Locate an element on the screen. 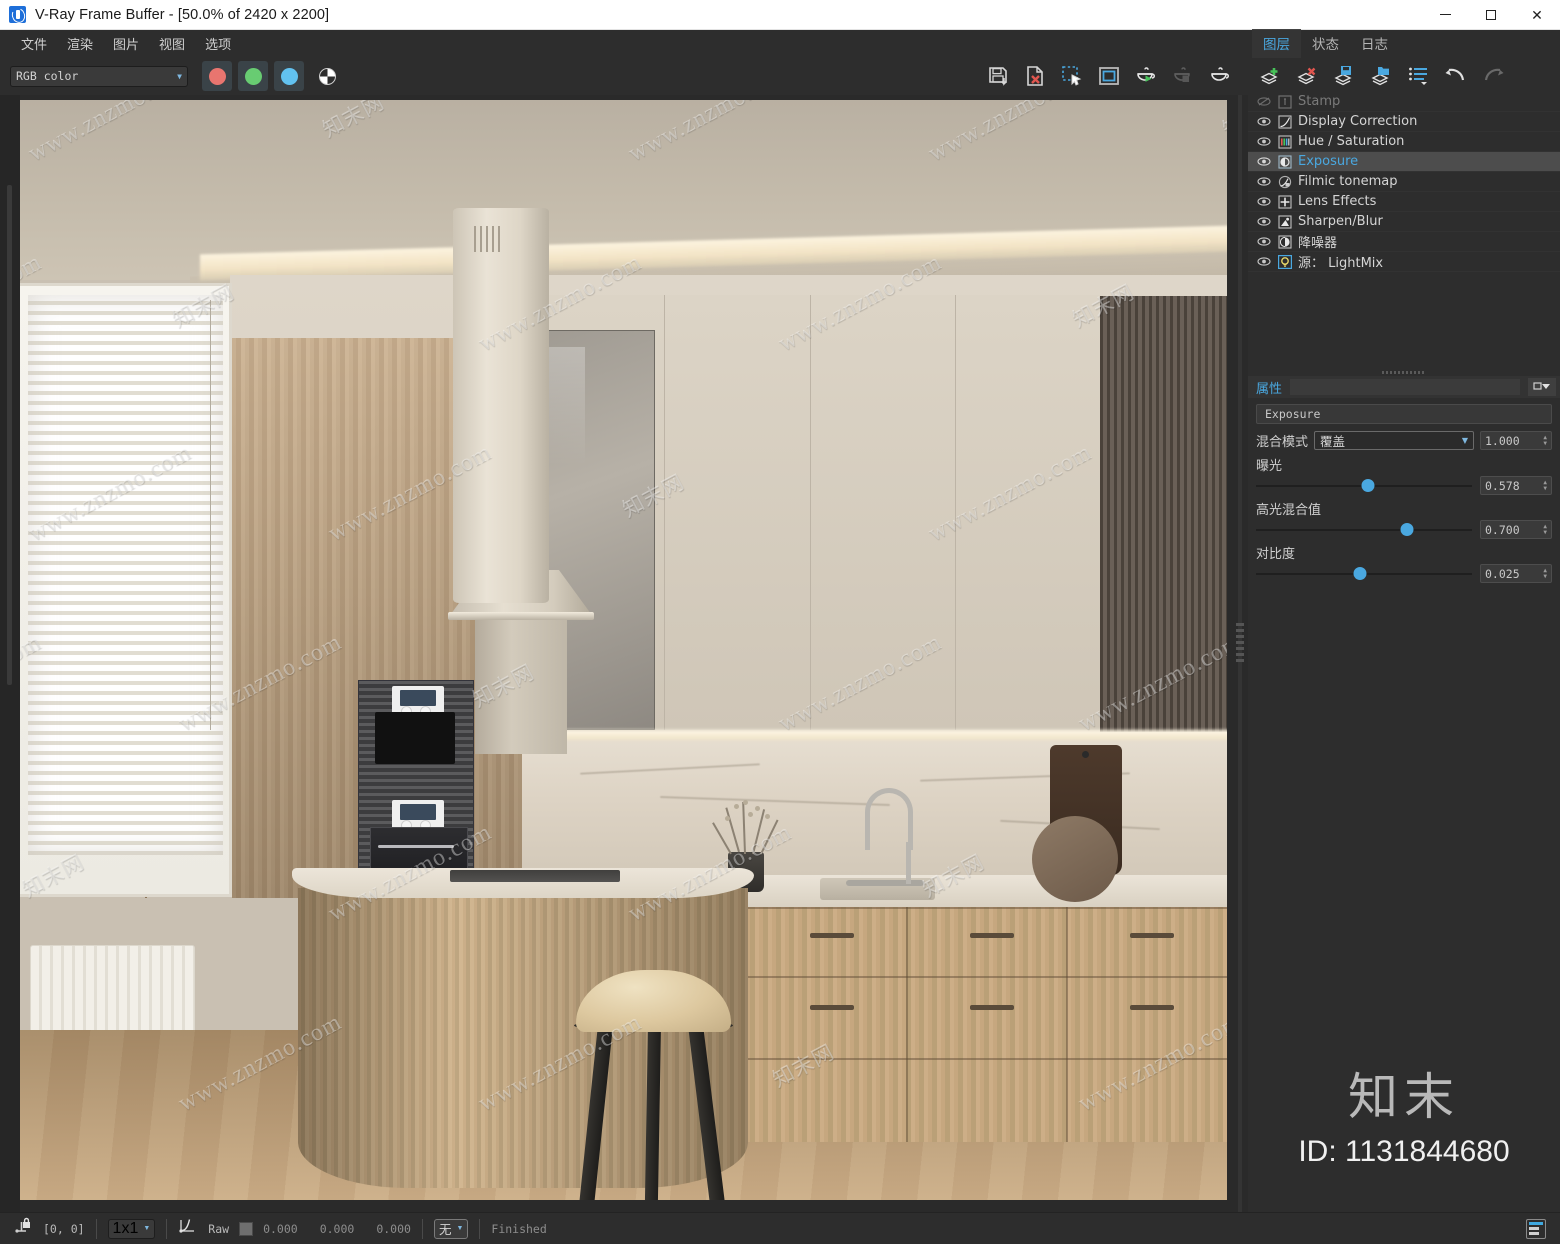  green-channel-button is located at coordinates (253, 76).